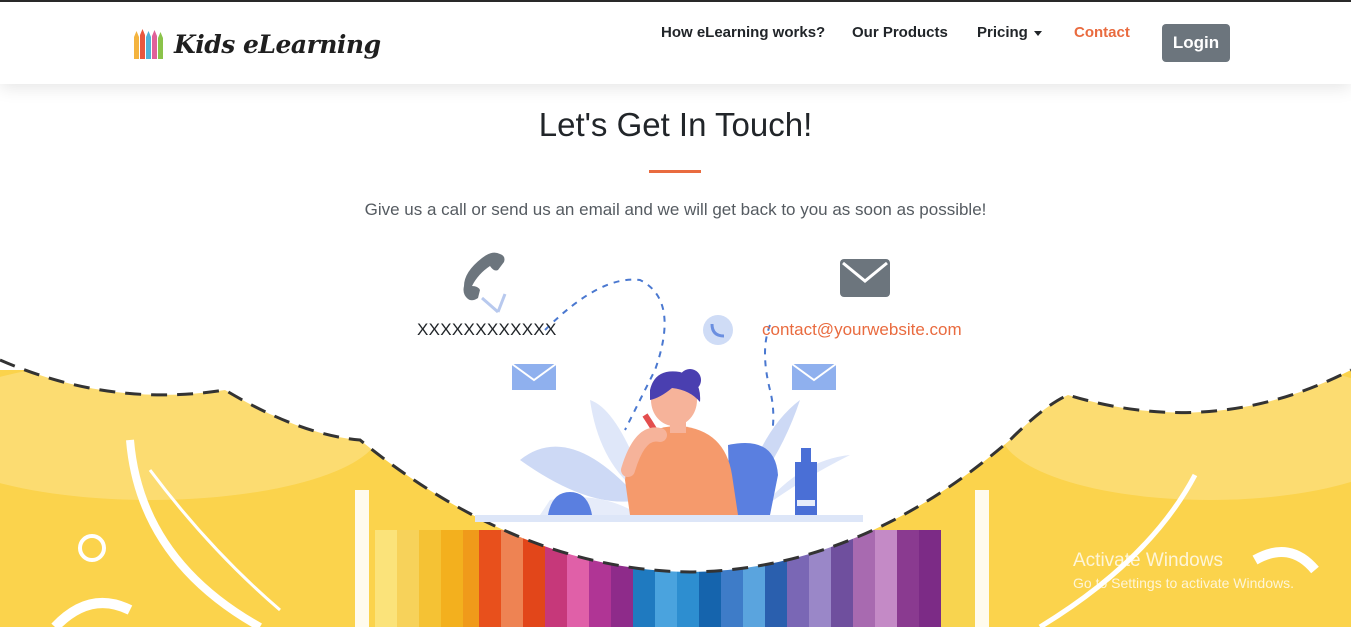  What do you see at coordinates (1148, 560) in the screenshot?
I see `activate-windows-title: Activate Windows` at bounding box center [1148, 560].